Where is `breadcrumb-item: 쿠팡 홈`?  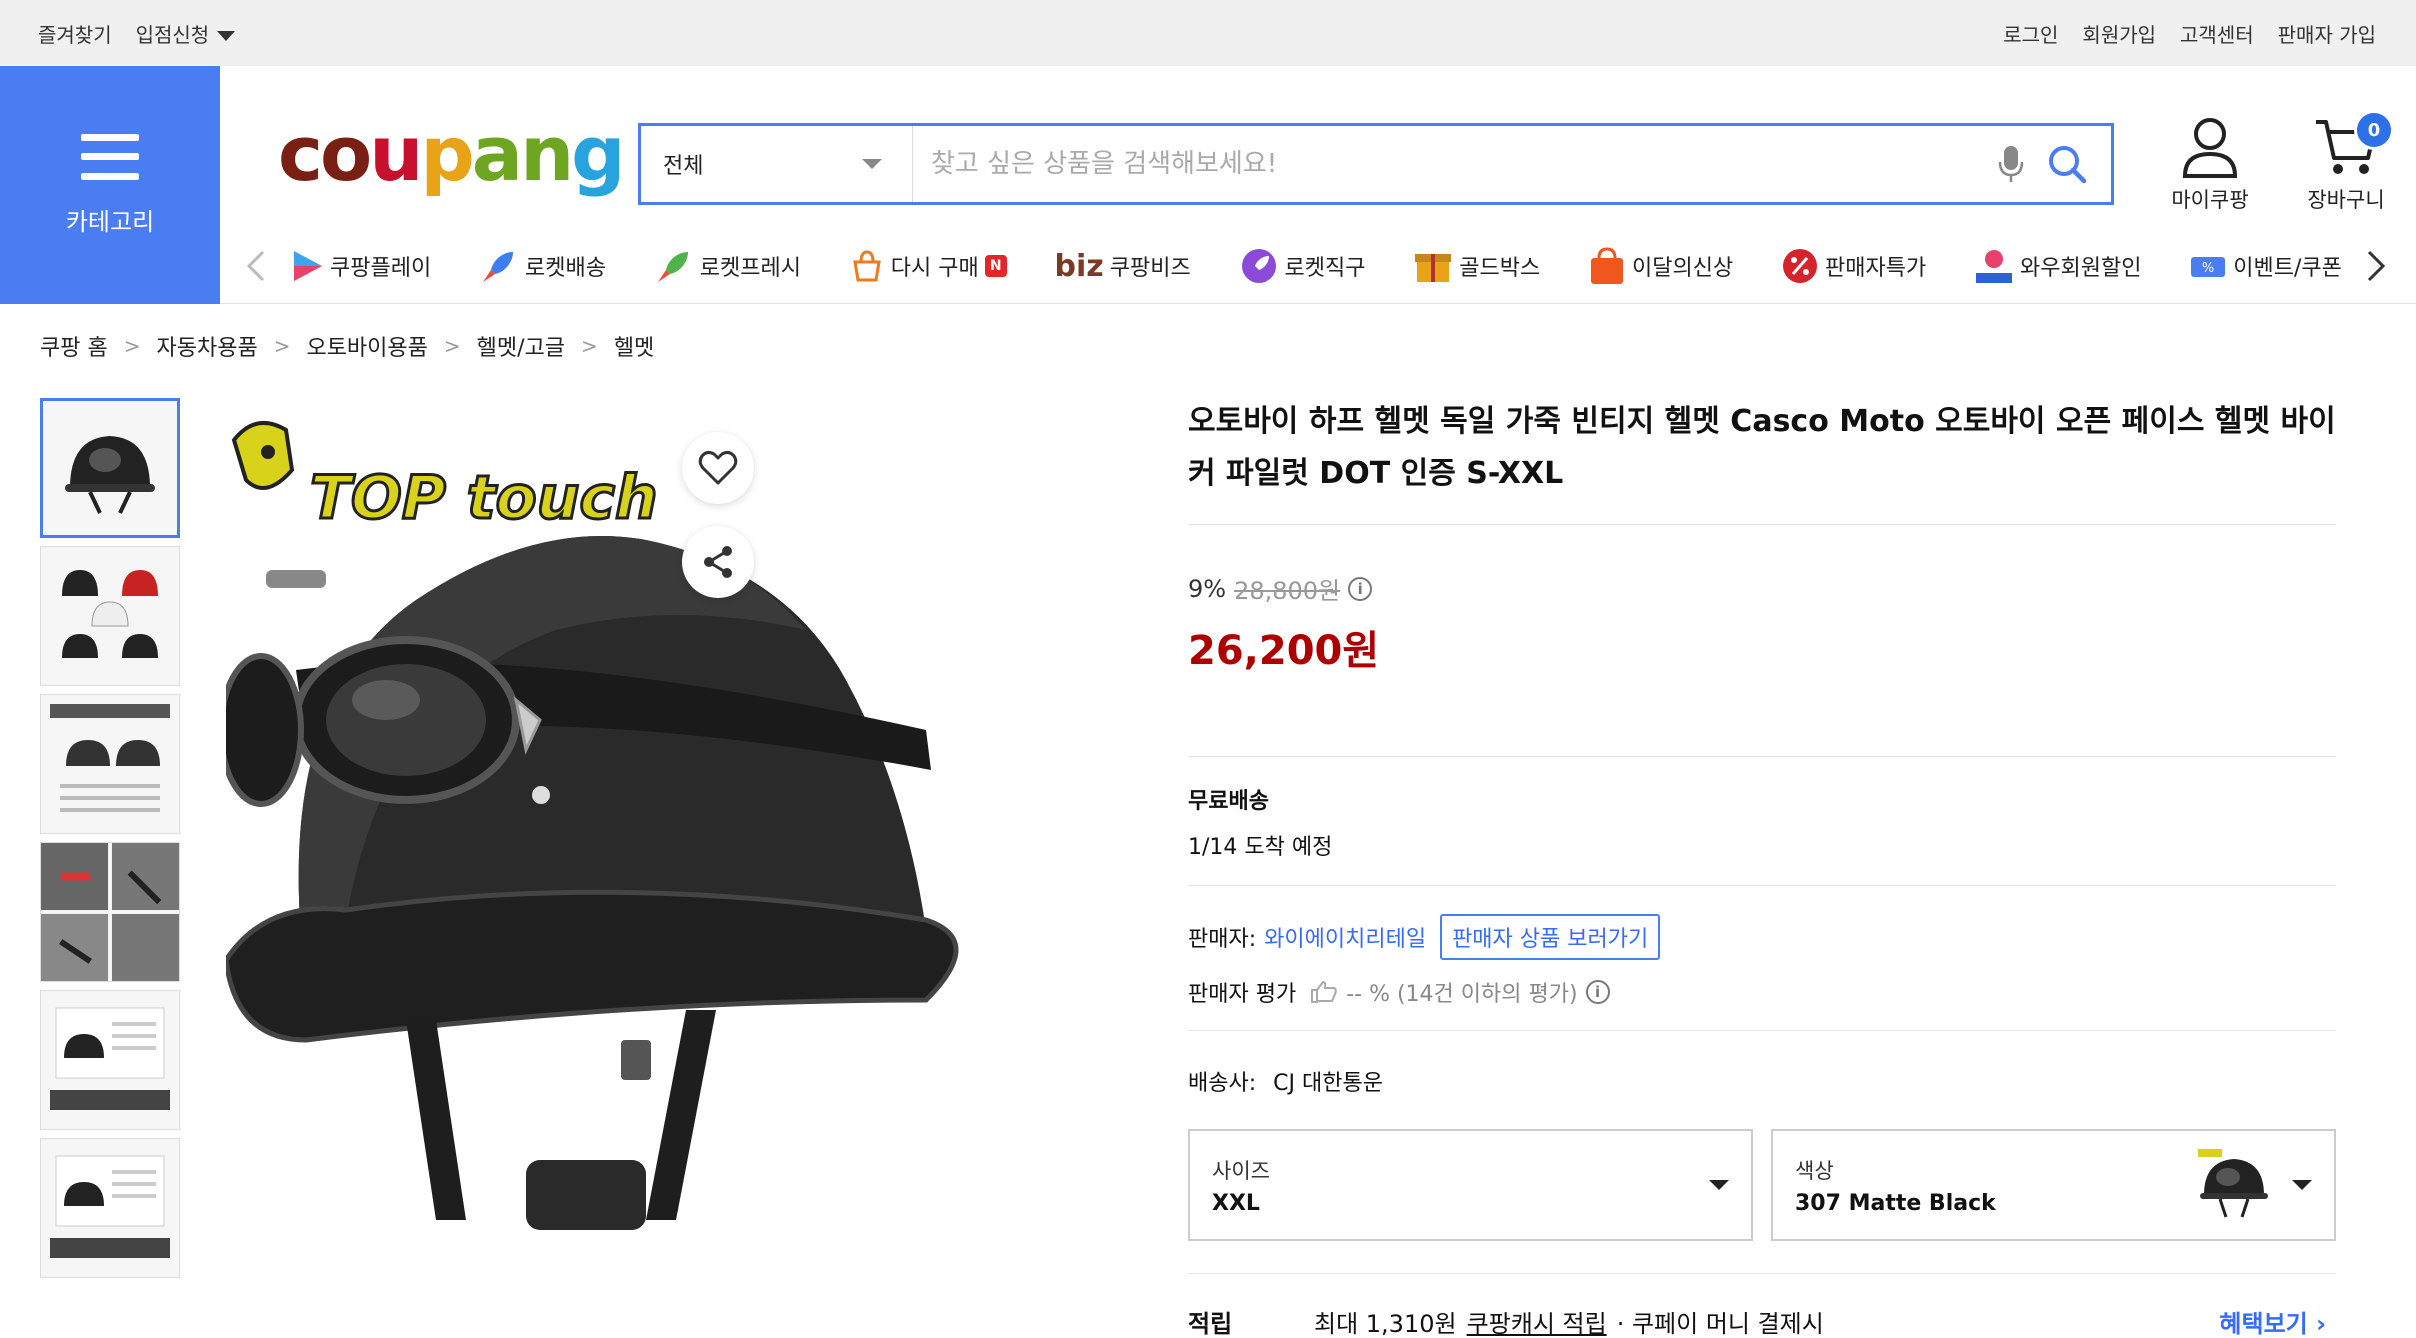
breadcrumb-item: 쿠팡 홈 is located at coordinates (74, 346).